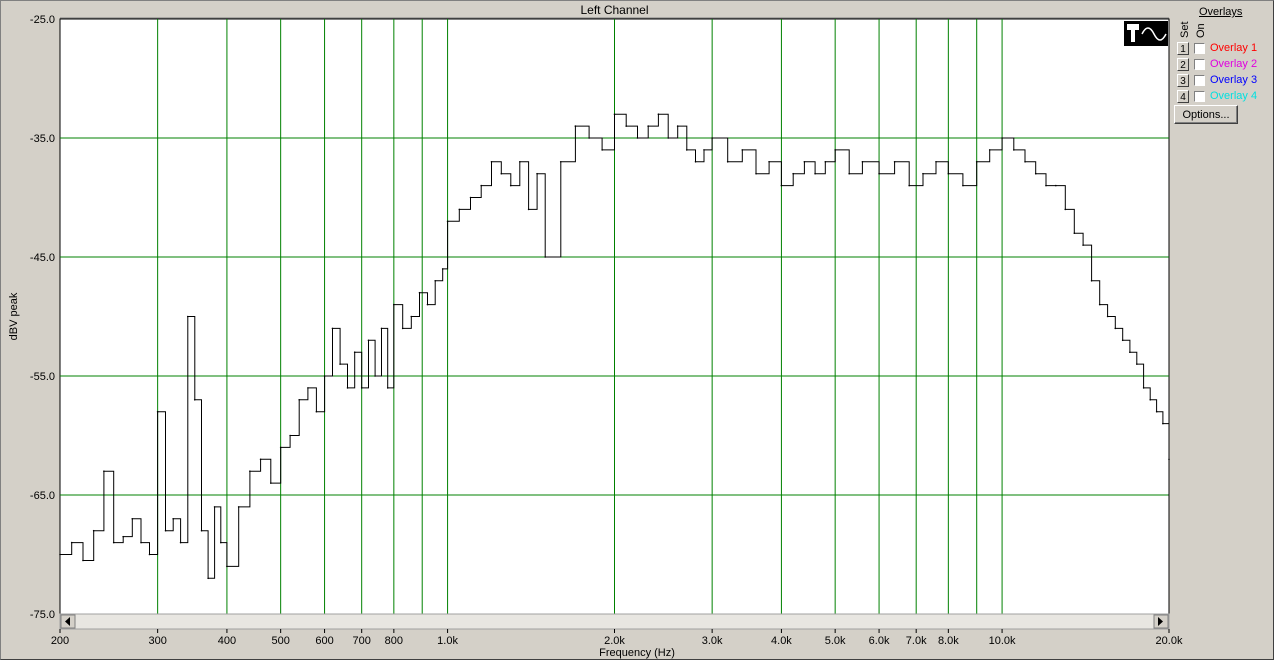 The width and height of the screenshot is (1274, 660). What do you see at coordinates (614, 641) in the screenshot?
I see `x-tick-label: 2.0k` at bounding box center [614, 641].